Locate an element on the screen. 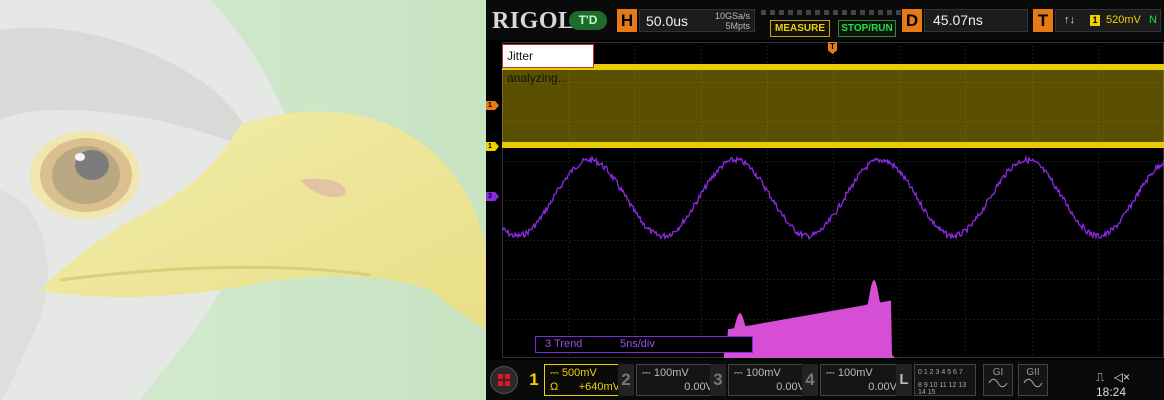 This screenshot has width=1164, height=400. memory-depth: 5Mpts is located at coordinates (737, 26).